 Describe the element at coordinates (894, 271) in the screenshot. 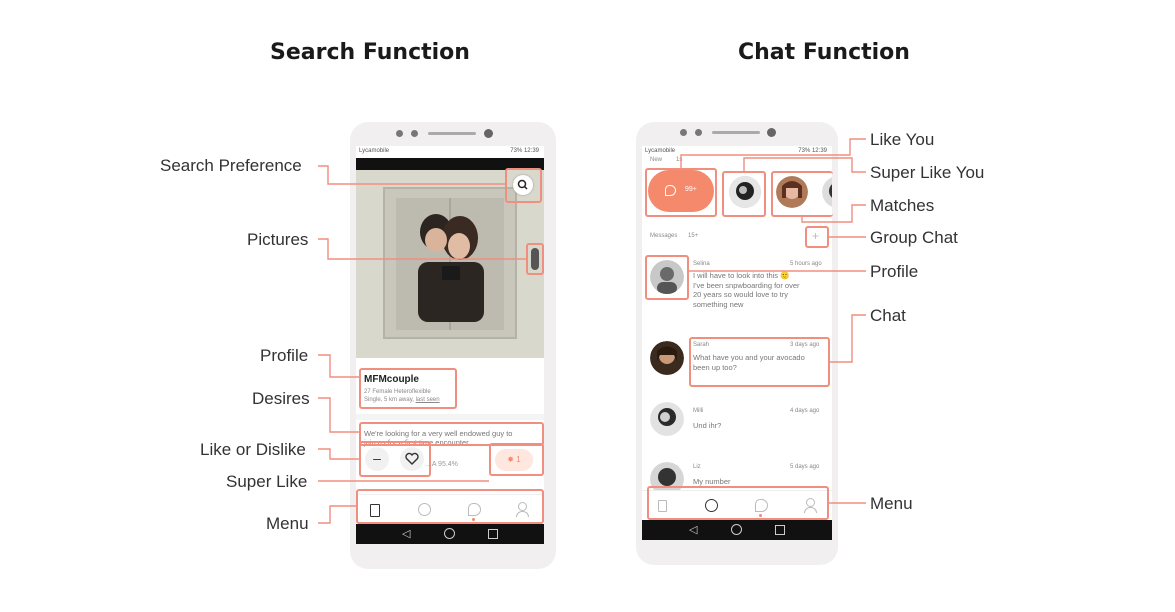

I see `callout-profile-right: Profile` at that location.